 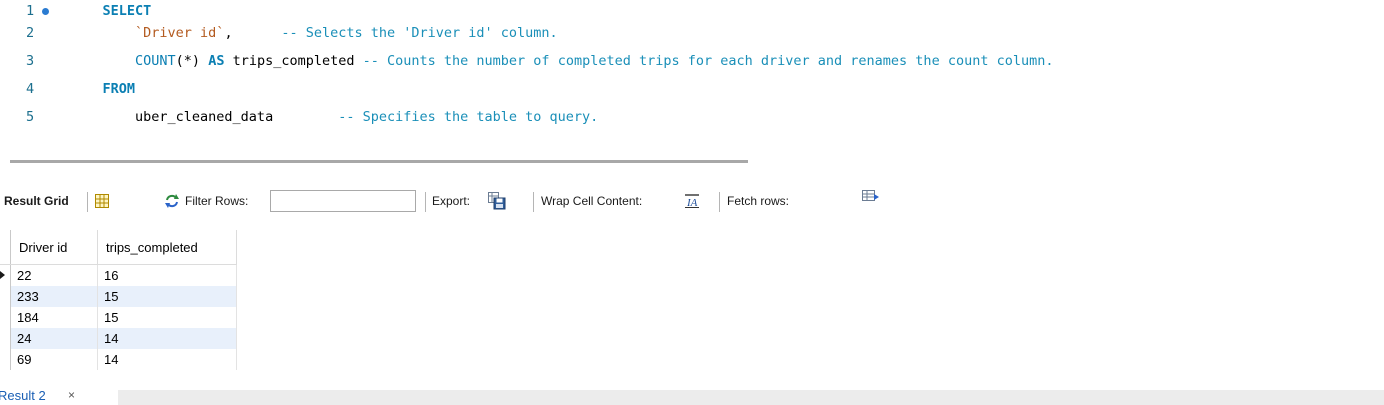 I want to click on table-header-row: Driver id trips_completed, so click(x=118, y=247).